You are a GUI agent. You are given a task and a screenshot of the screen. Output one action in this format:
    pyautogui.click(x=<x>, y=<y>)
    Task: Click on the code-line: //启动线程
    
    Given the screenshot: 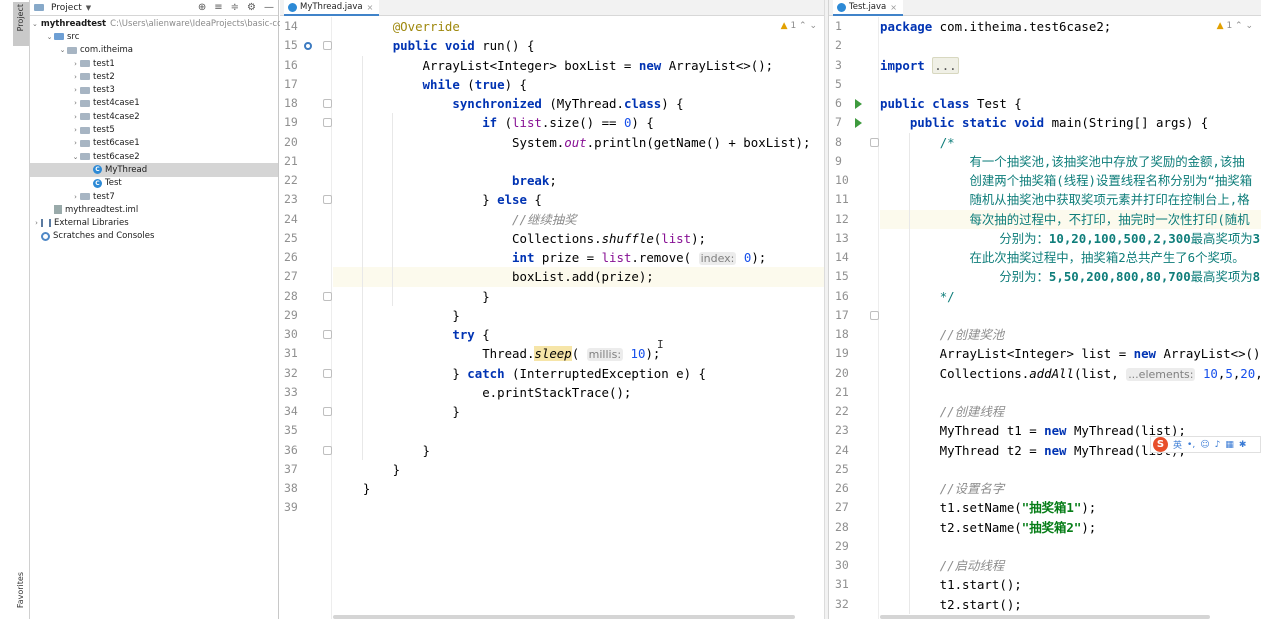 What is the action you would take?
    pyautogui.click(x=942, y=565)
    